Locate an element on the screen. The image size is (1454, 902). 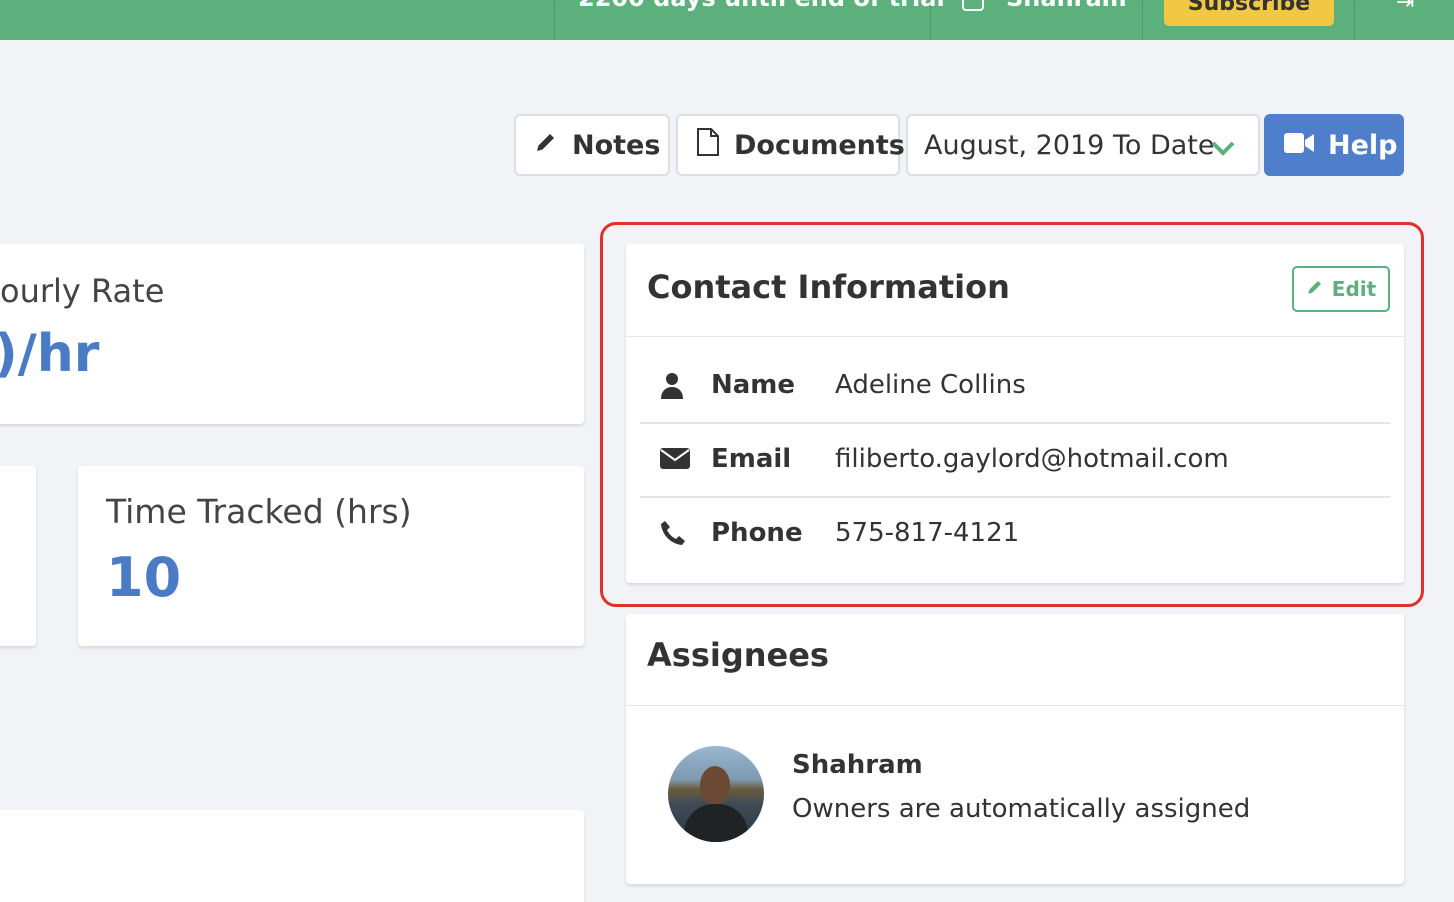
user-name: Shahram is located at coordinates (1066, 6).